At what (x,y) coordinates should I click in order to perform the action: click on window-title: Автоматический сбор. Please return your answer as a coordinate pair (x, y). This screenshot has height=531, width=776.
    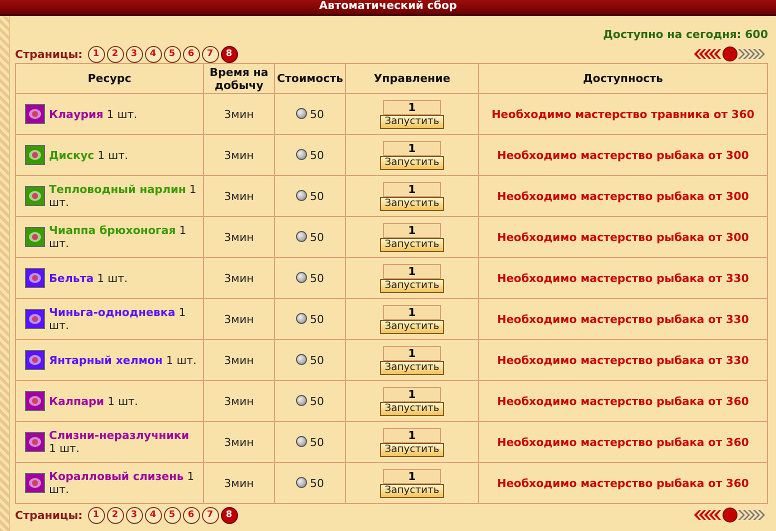
    Looking at the image, I should click on (388, 5).